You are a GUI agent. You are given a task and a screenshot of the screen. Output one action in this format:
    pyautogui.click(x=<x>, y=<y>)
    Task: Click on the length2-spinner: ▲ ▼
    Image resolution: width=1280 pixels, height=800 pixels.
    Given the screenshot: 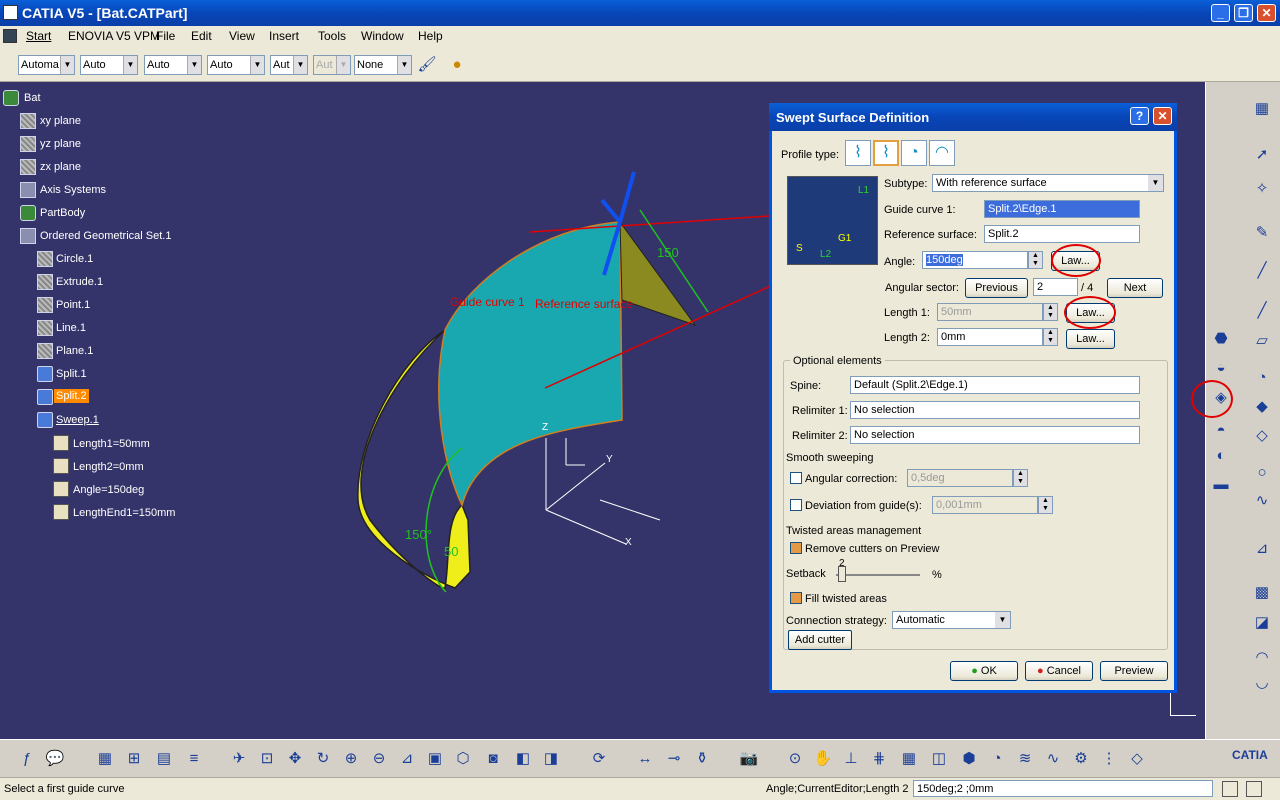 What is the action you would take?
    pyautogui.click(x=1050, y=337)
    